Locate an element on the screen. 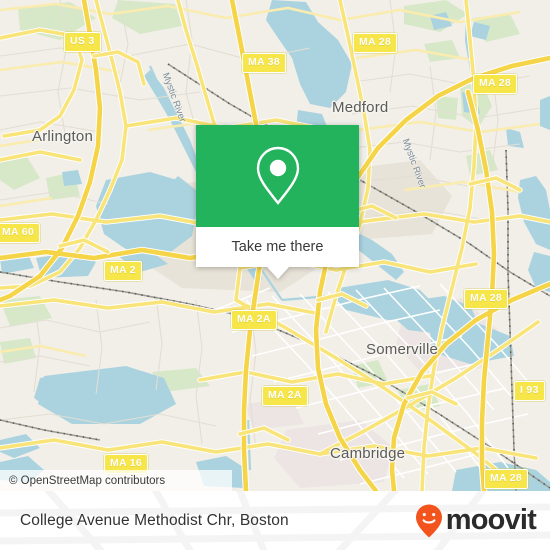 The width and height of the screenshot is (550, 550). attribution-text: © OpenStreetMap contributors is located at coordinates (87, 480).